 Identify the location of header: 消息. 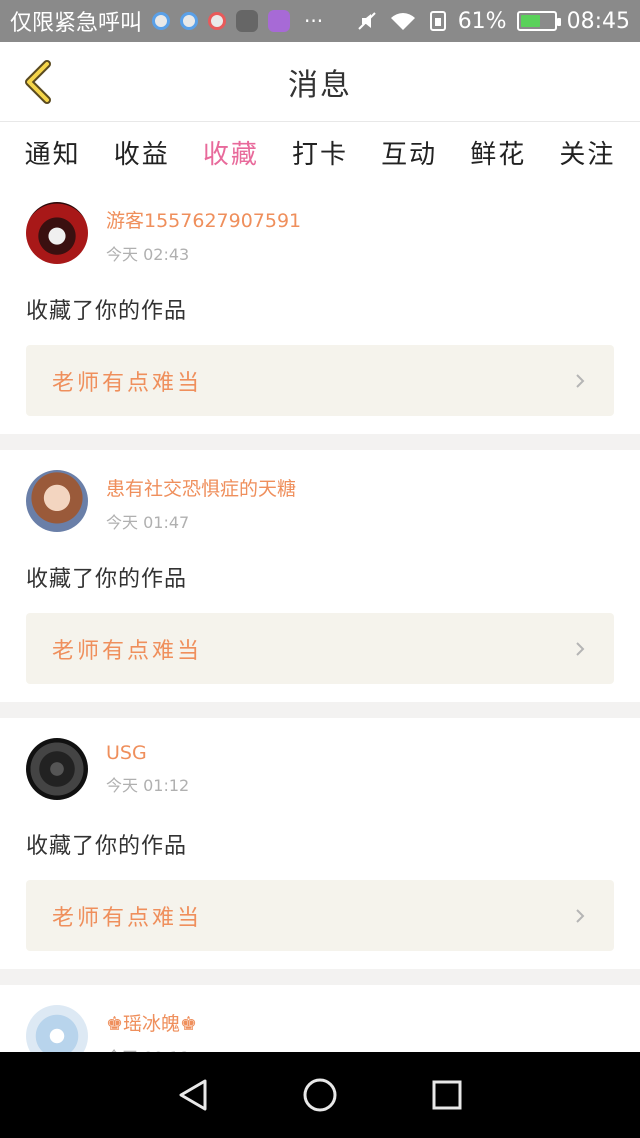
(320, 82).